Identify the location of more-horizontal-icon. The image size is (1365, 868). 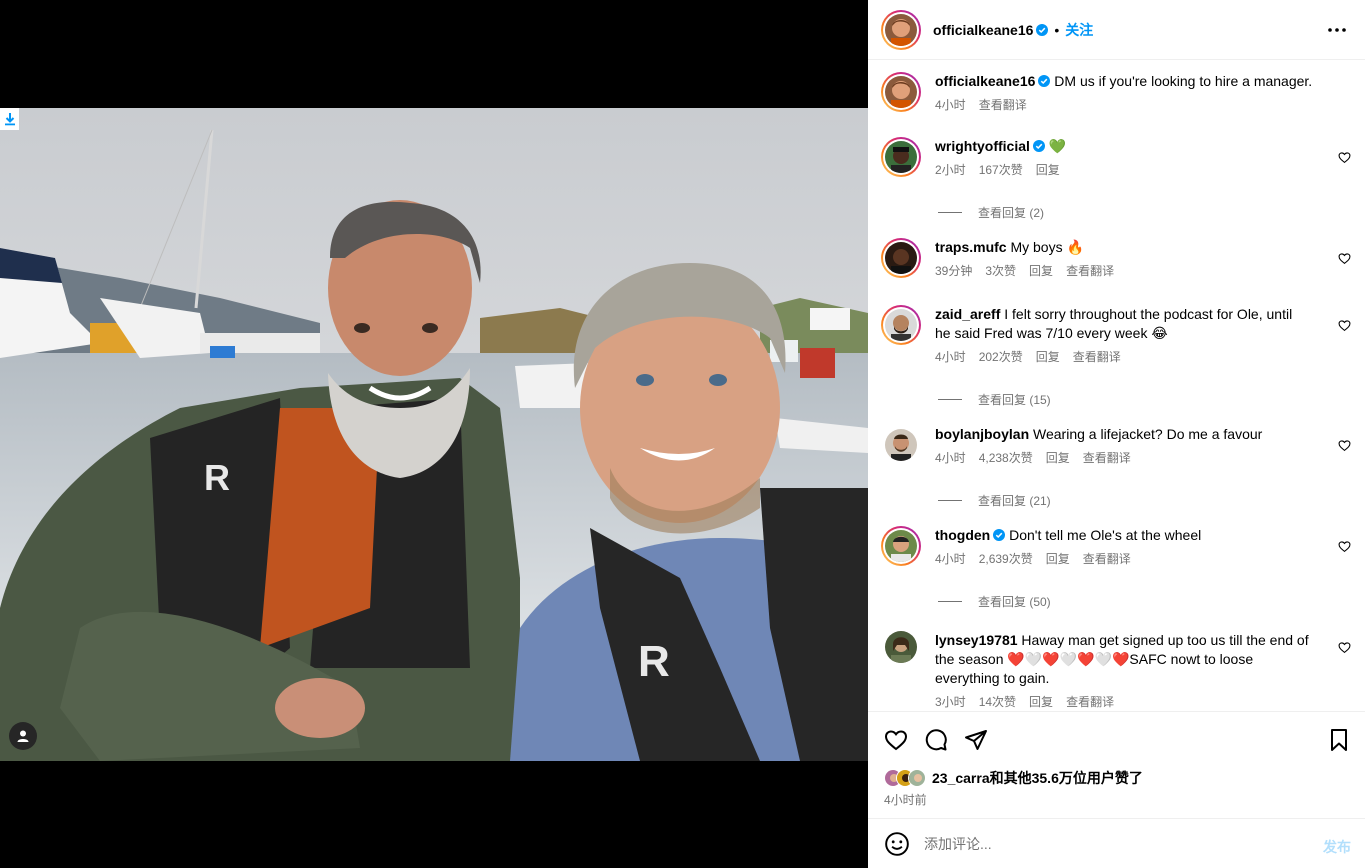
(1337, 30).